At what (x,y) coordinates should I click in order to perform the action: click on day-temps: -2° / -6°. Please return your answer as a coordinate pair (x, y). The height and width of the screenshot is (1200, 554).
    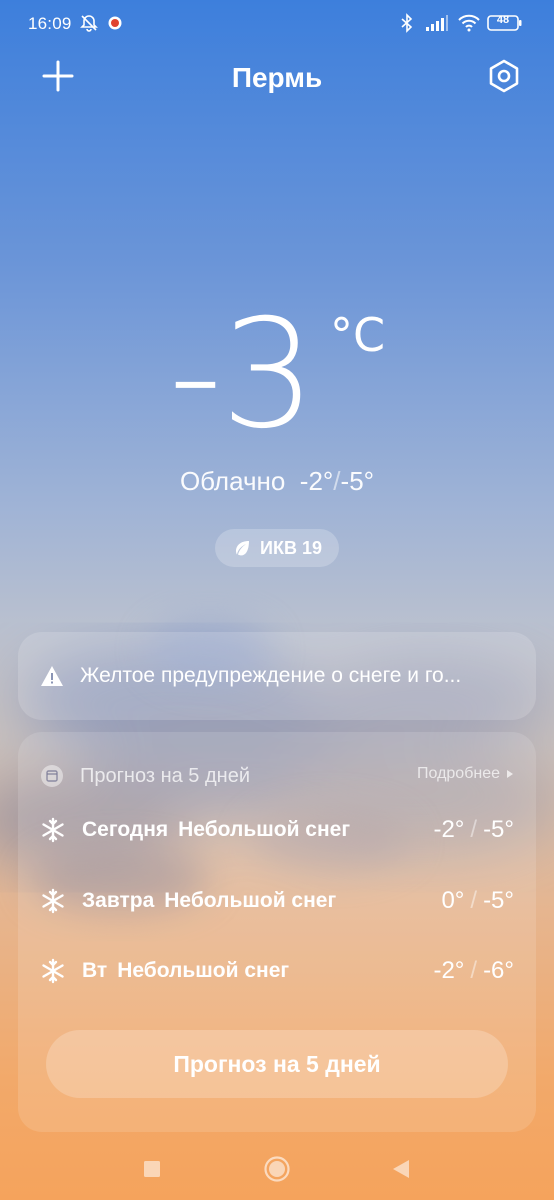
    Looking at the image, I should click on (473, 971).